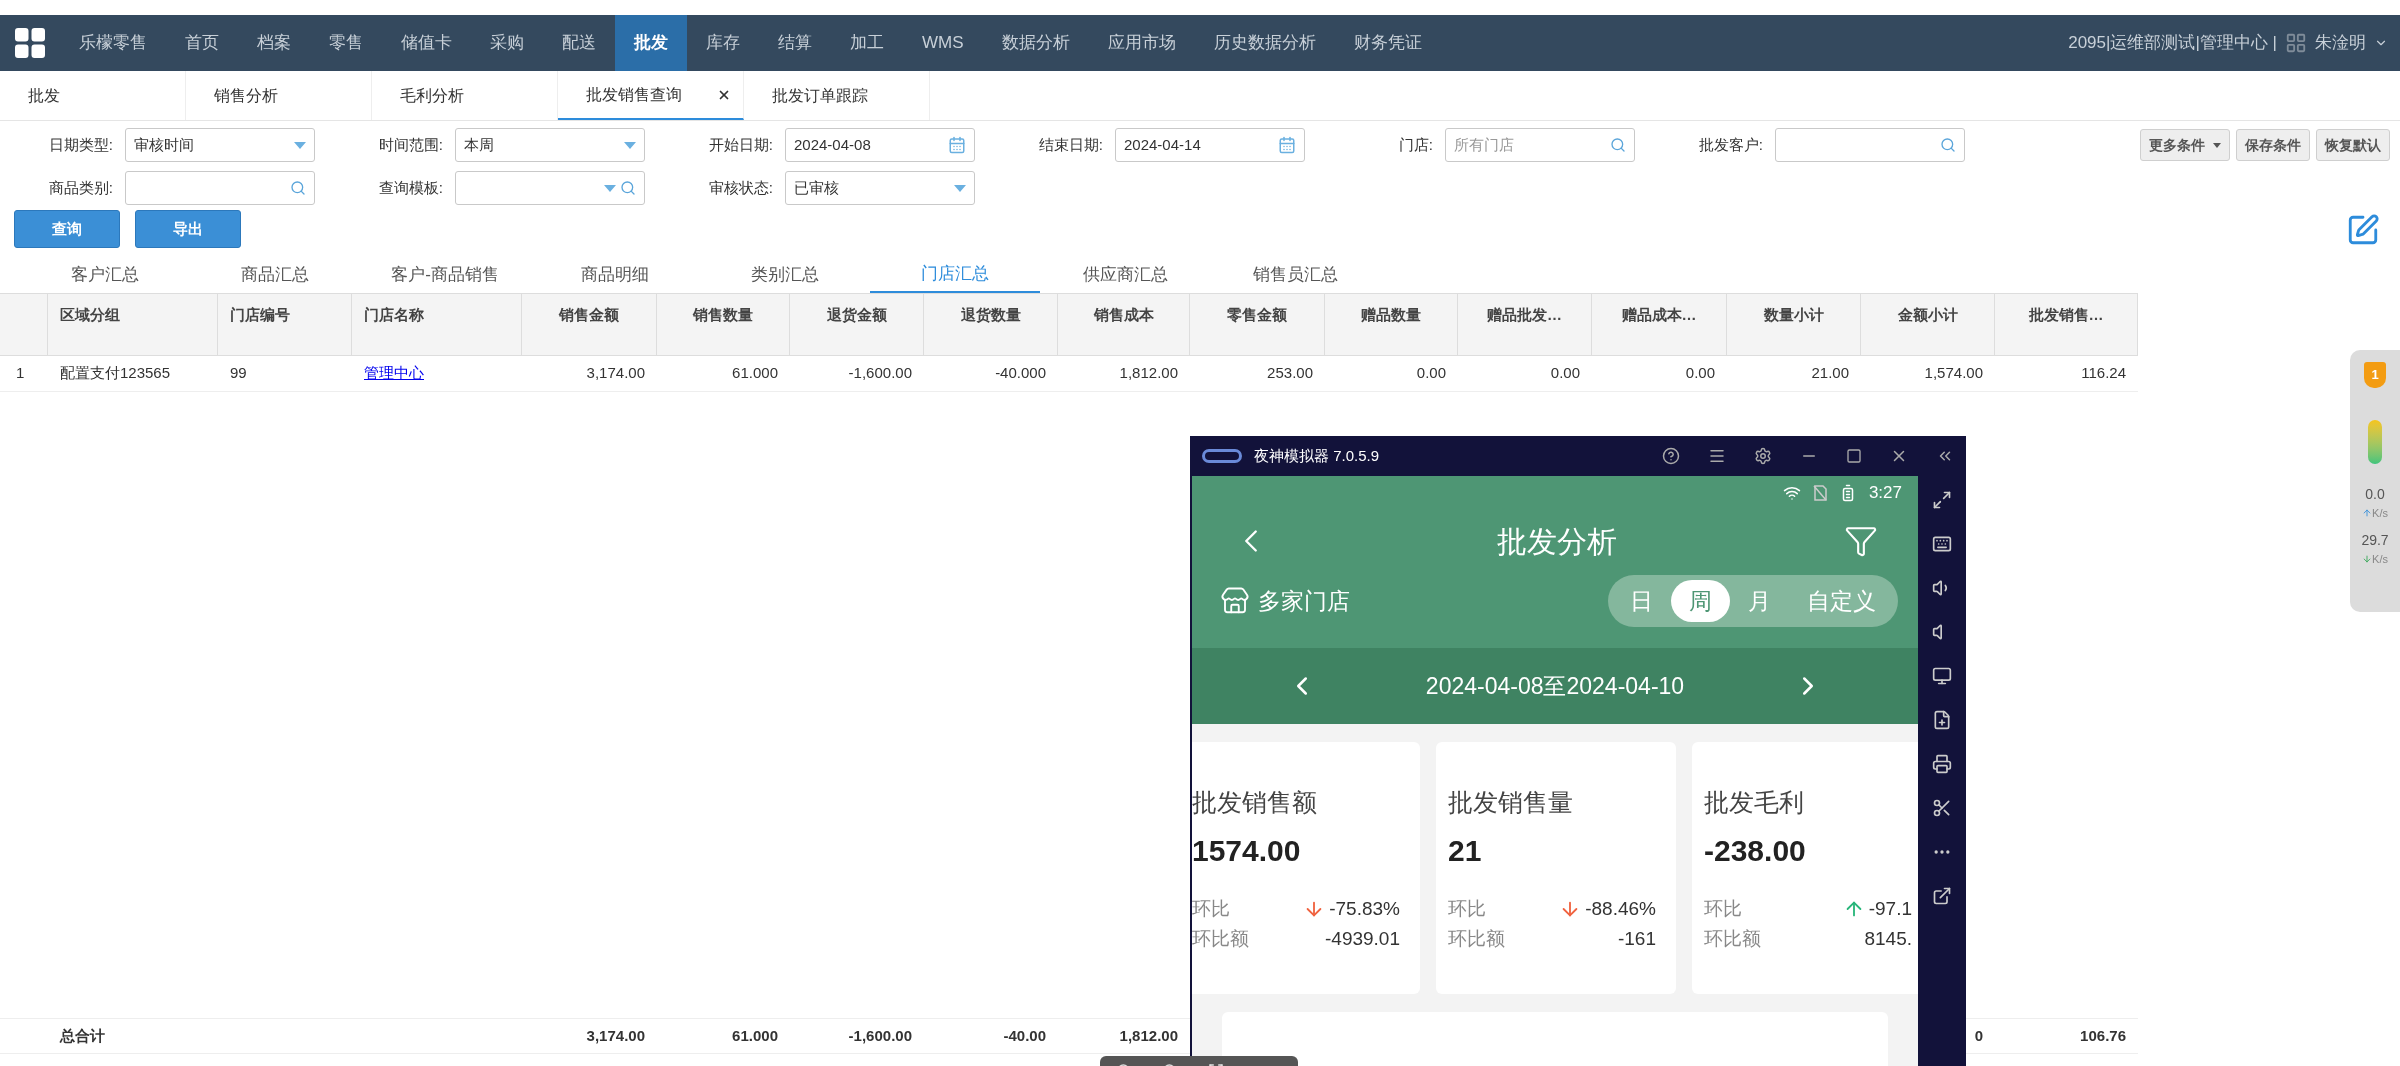  I want to click on option-button: 恢复默认, so click(2353, 145).